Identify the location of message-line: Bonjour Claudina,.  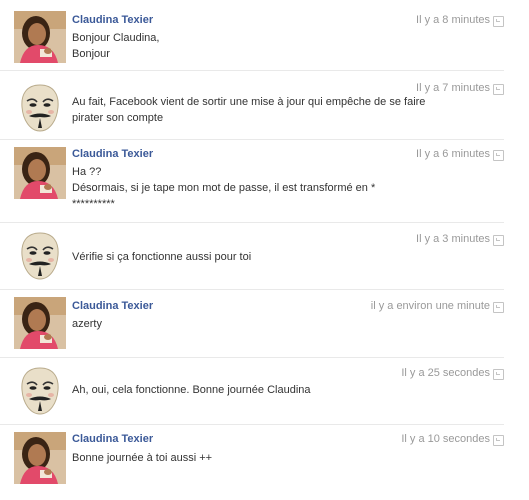
(116, 38).